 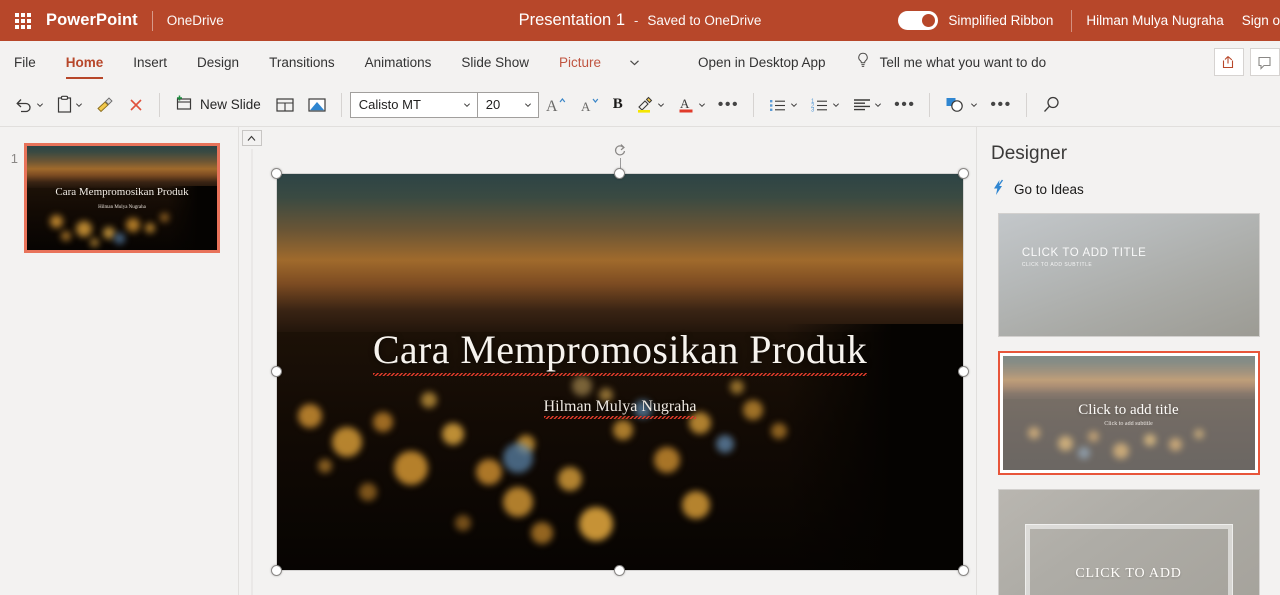 What do you see at coordinates (398, 62) in the screenshot?
I see `tab-animations: Animations` at bounding box center [398, 62].